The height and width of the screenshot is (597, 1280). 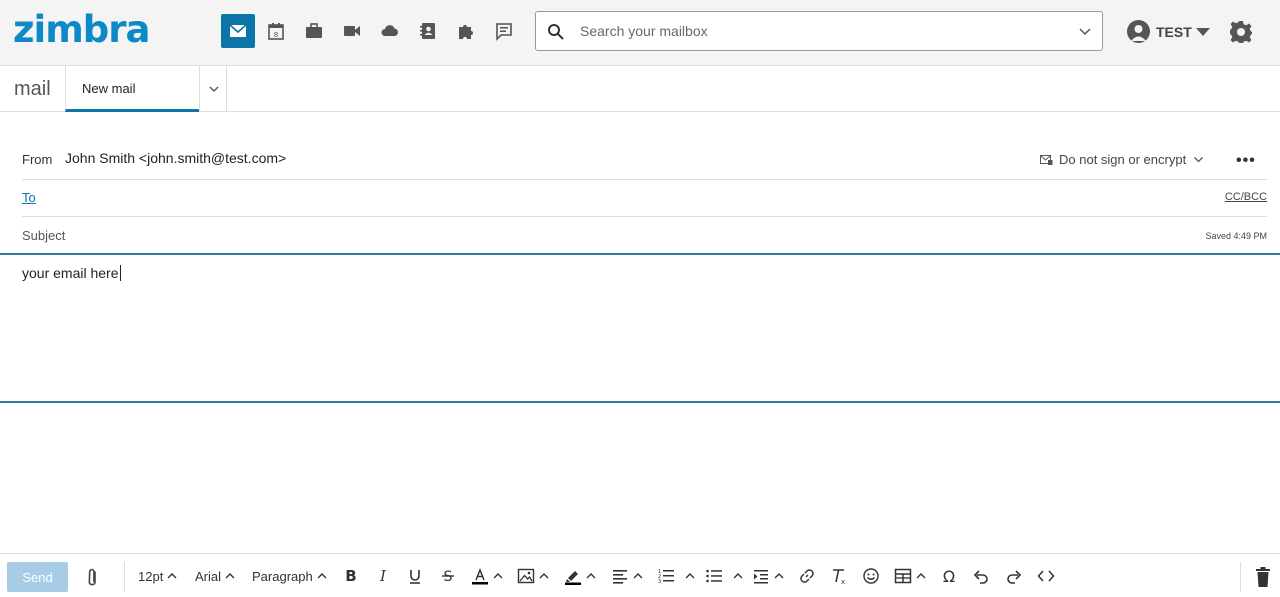 What do you see at coordinates (659, 582) in the screenshot?
I see `svg-text: 3` at bounding box center [659, 582].